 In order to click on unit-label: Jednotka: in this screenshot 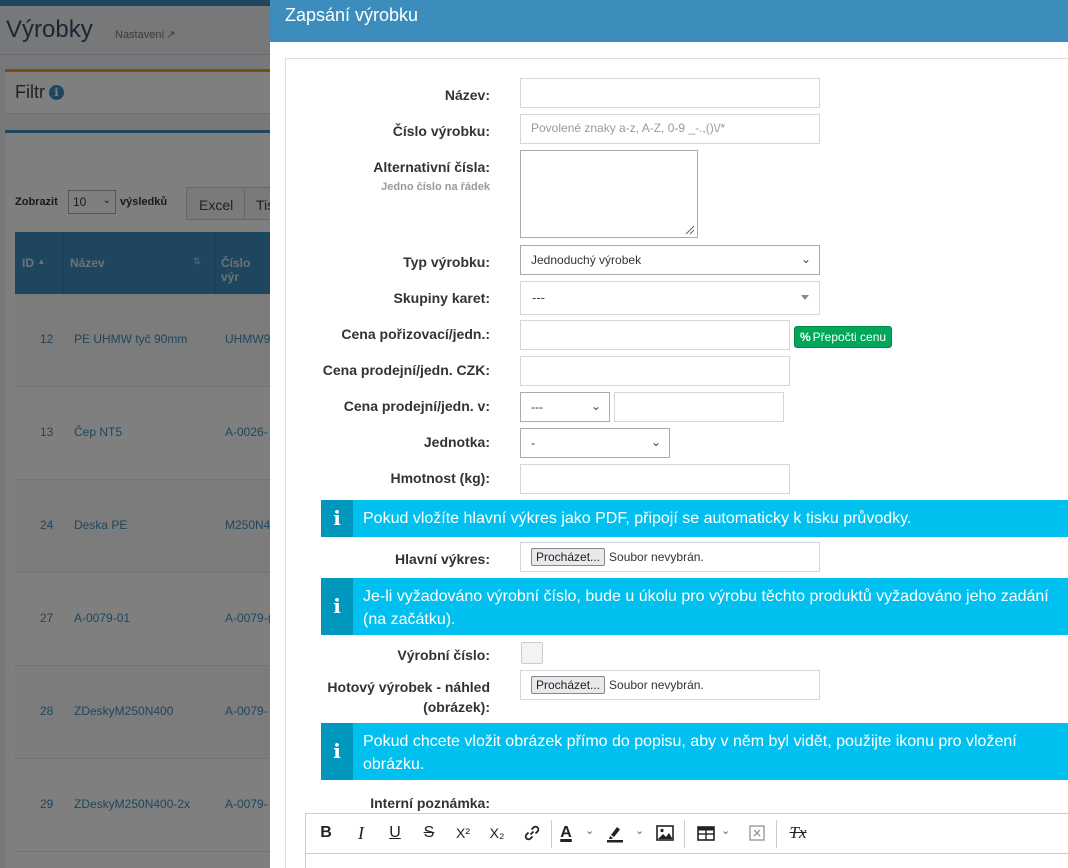, I will do `click(456, 442)`.